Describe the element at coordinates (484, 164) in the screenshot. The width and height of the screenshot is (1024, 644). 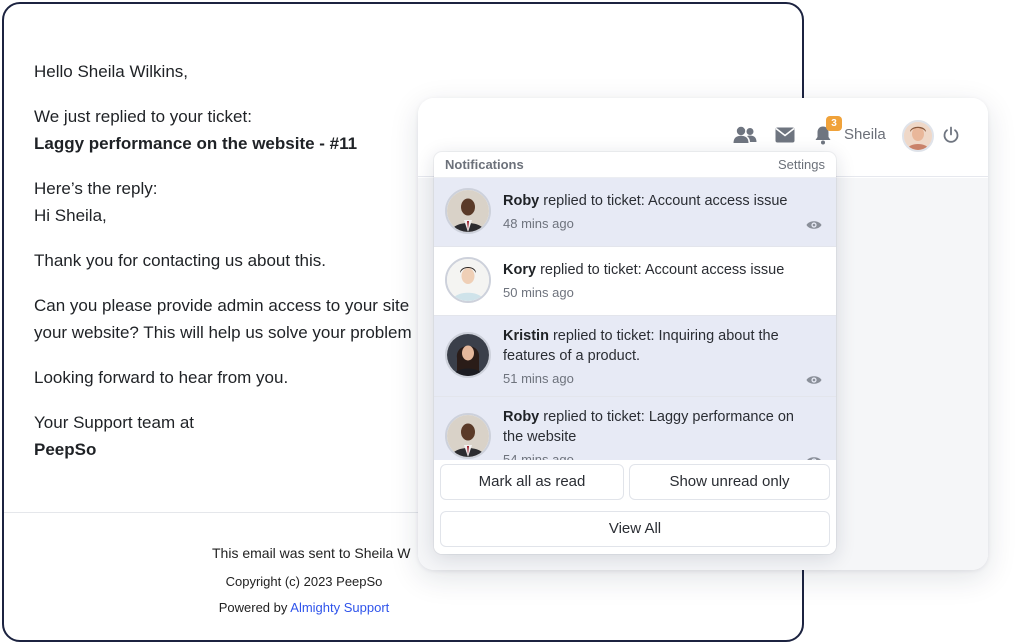
I see `notifications-title: Notifications` at that location.